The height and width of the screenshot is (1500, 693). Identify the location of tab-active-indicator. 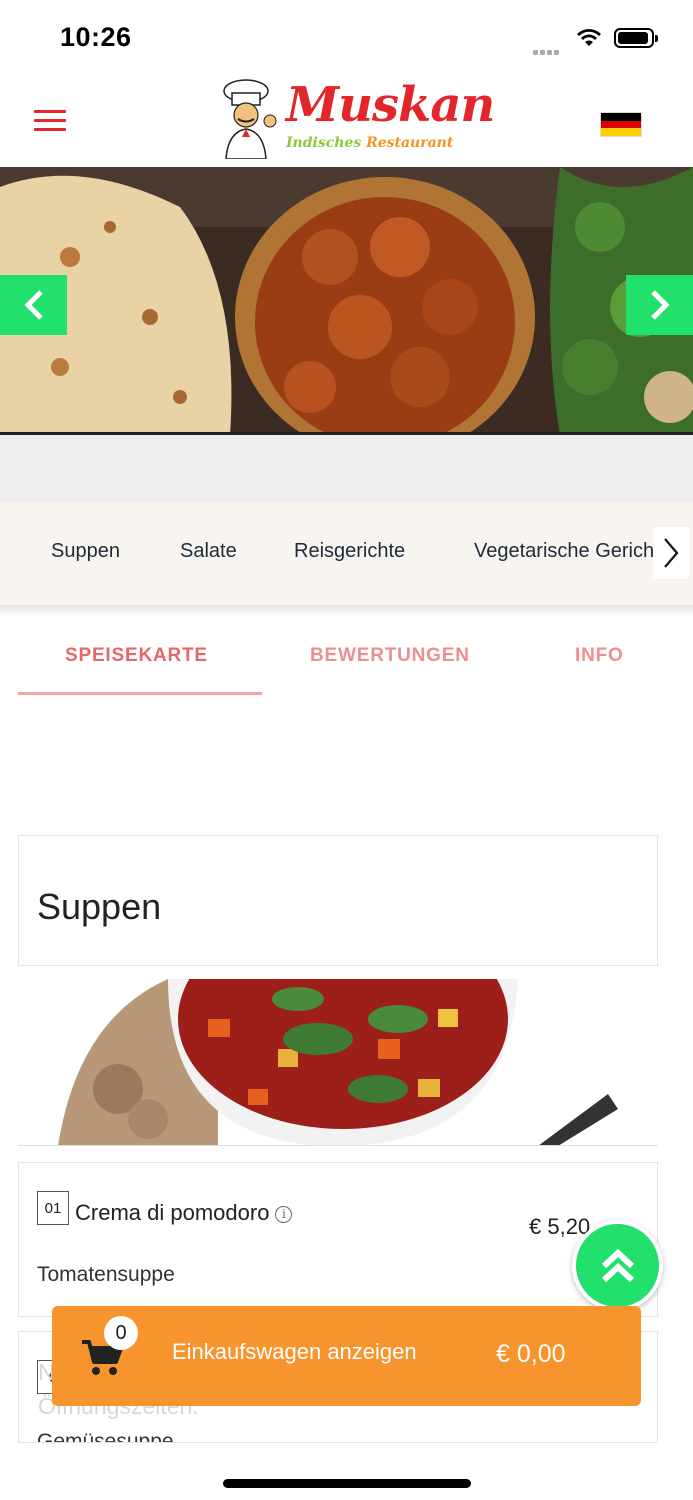
(140, 693).